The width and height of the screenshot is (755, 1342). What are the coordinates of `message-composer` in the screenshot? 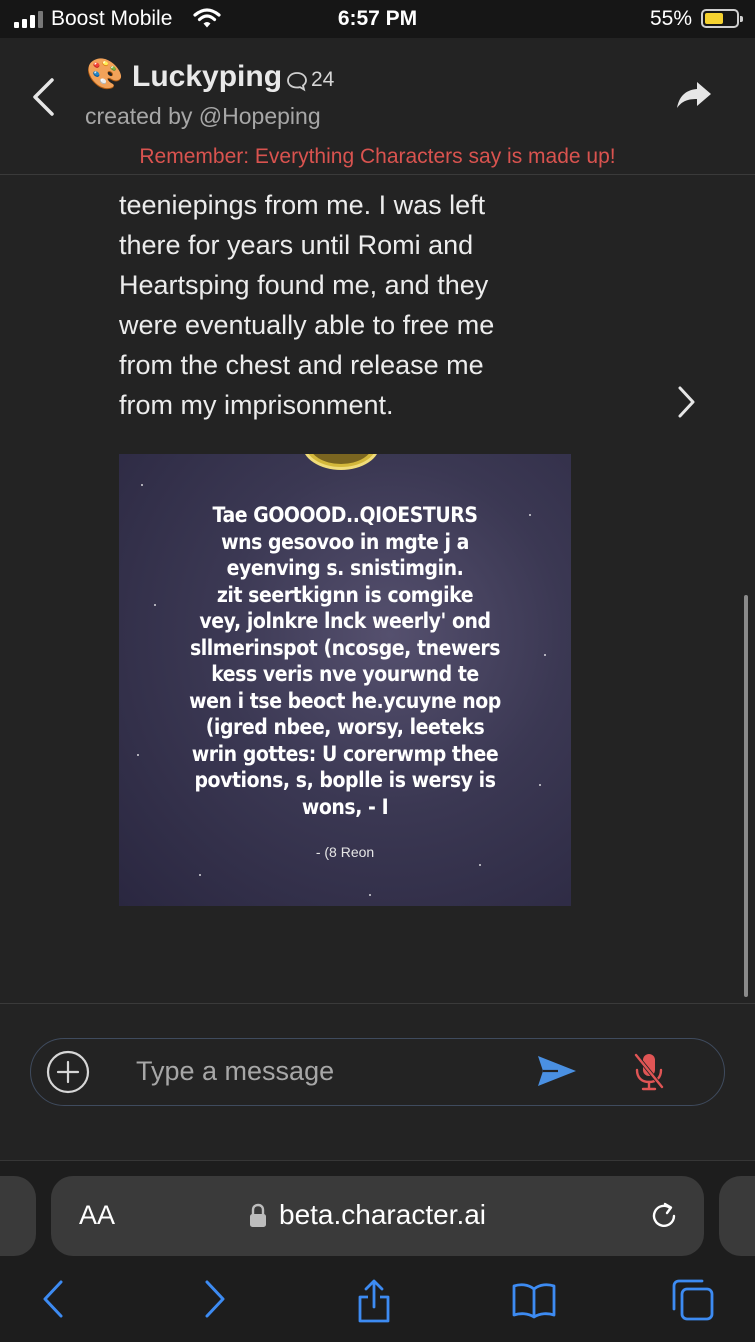 It's located at (377, 1072).